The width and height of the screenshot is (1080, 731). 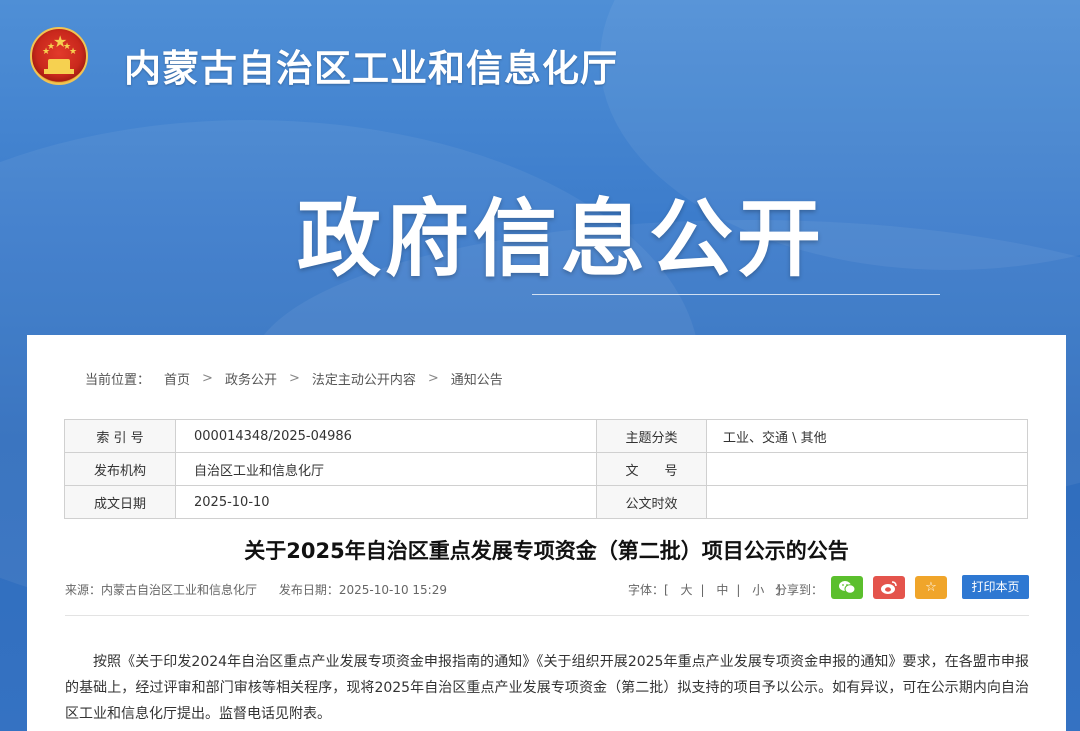 I want to click on breadcrumb-statutory-content: 法定主动公开内容, so click(x=364, y=378).